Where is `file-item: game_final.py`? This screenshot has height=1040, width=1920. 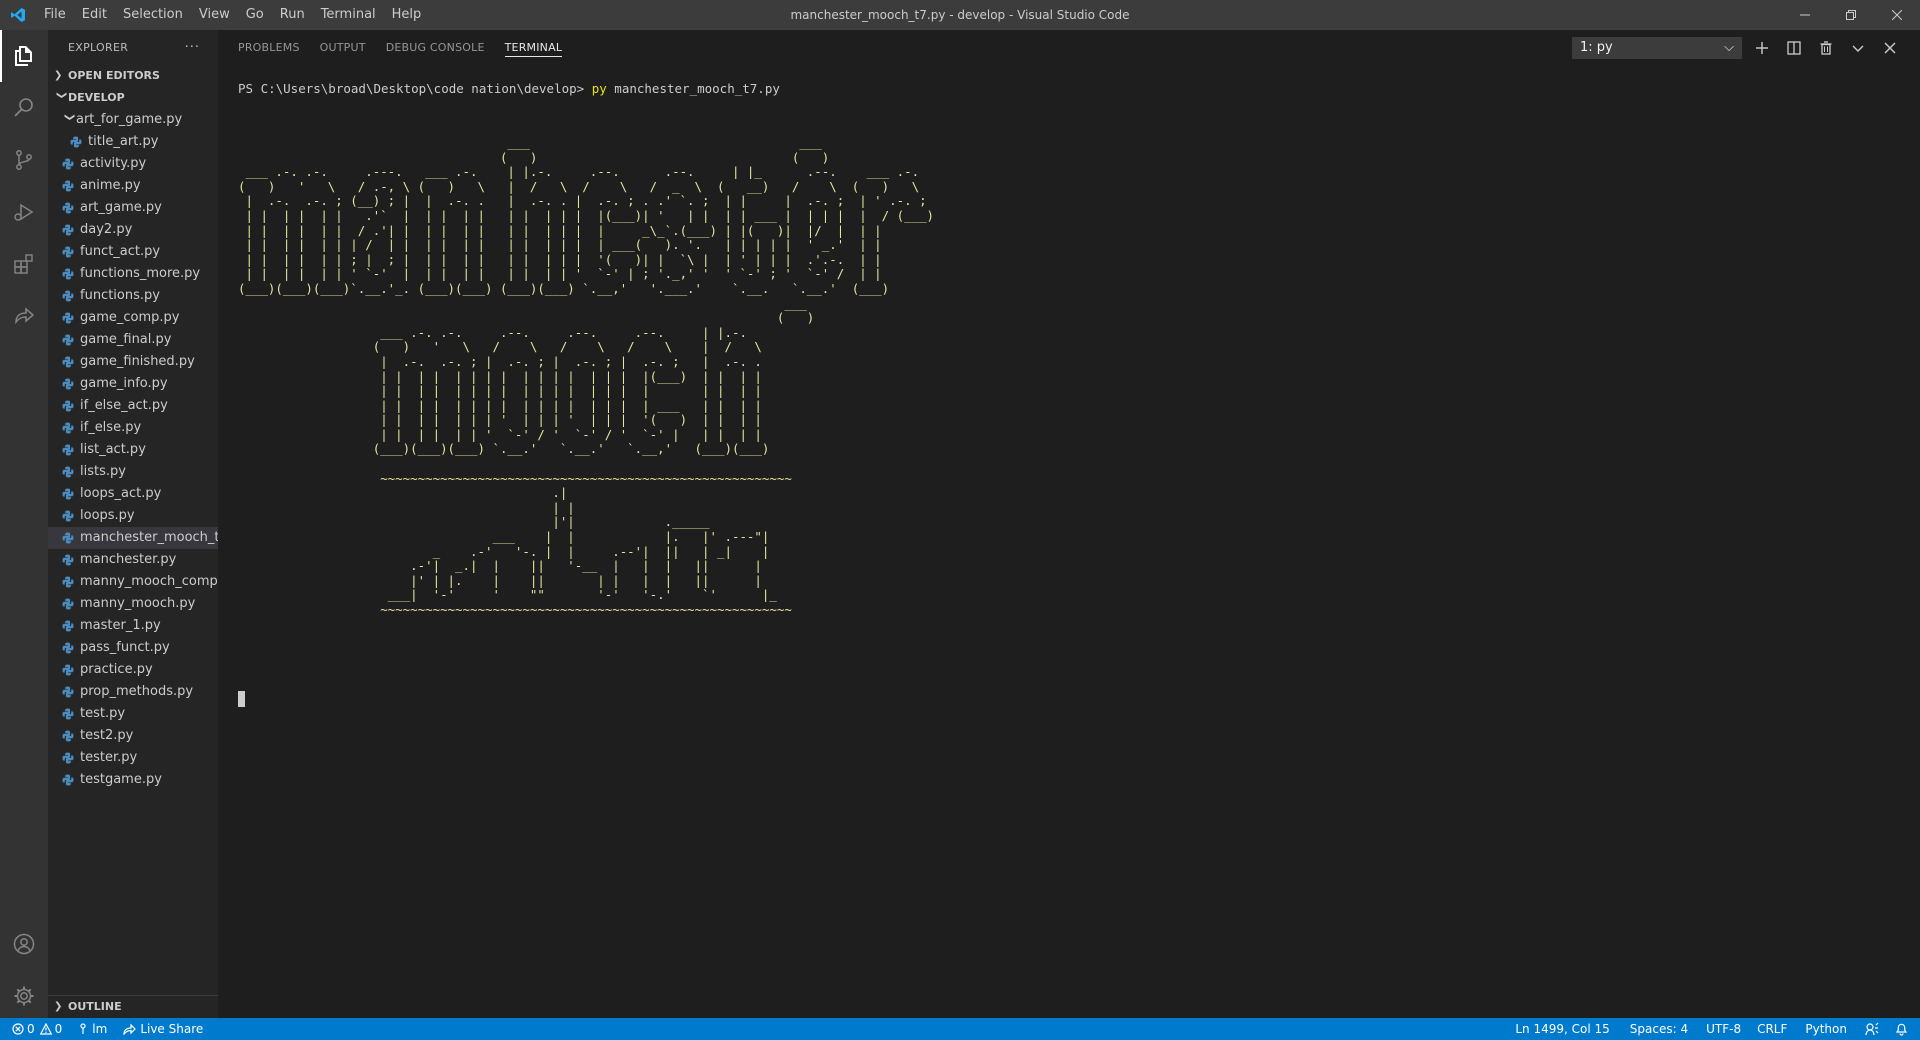
file-item: game_final.py is located at coordinates (133, 340).